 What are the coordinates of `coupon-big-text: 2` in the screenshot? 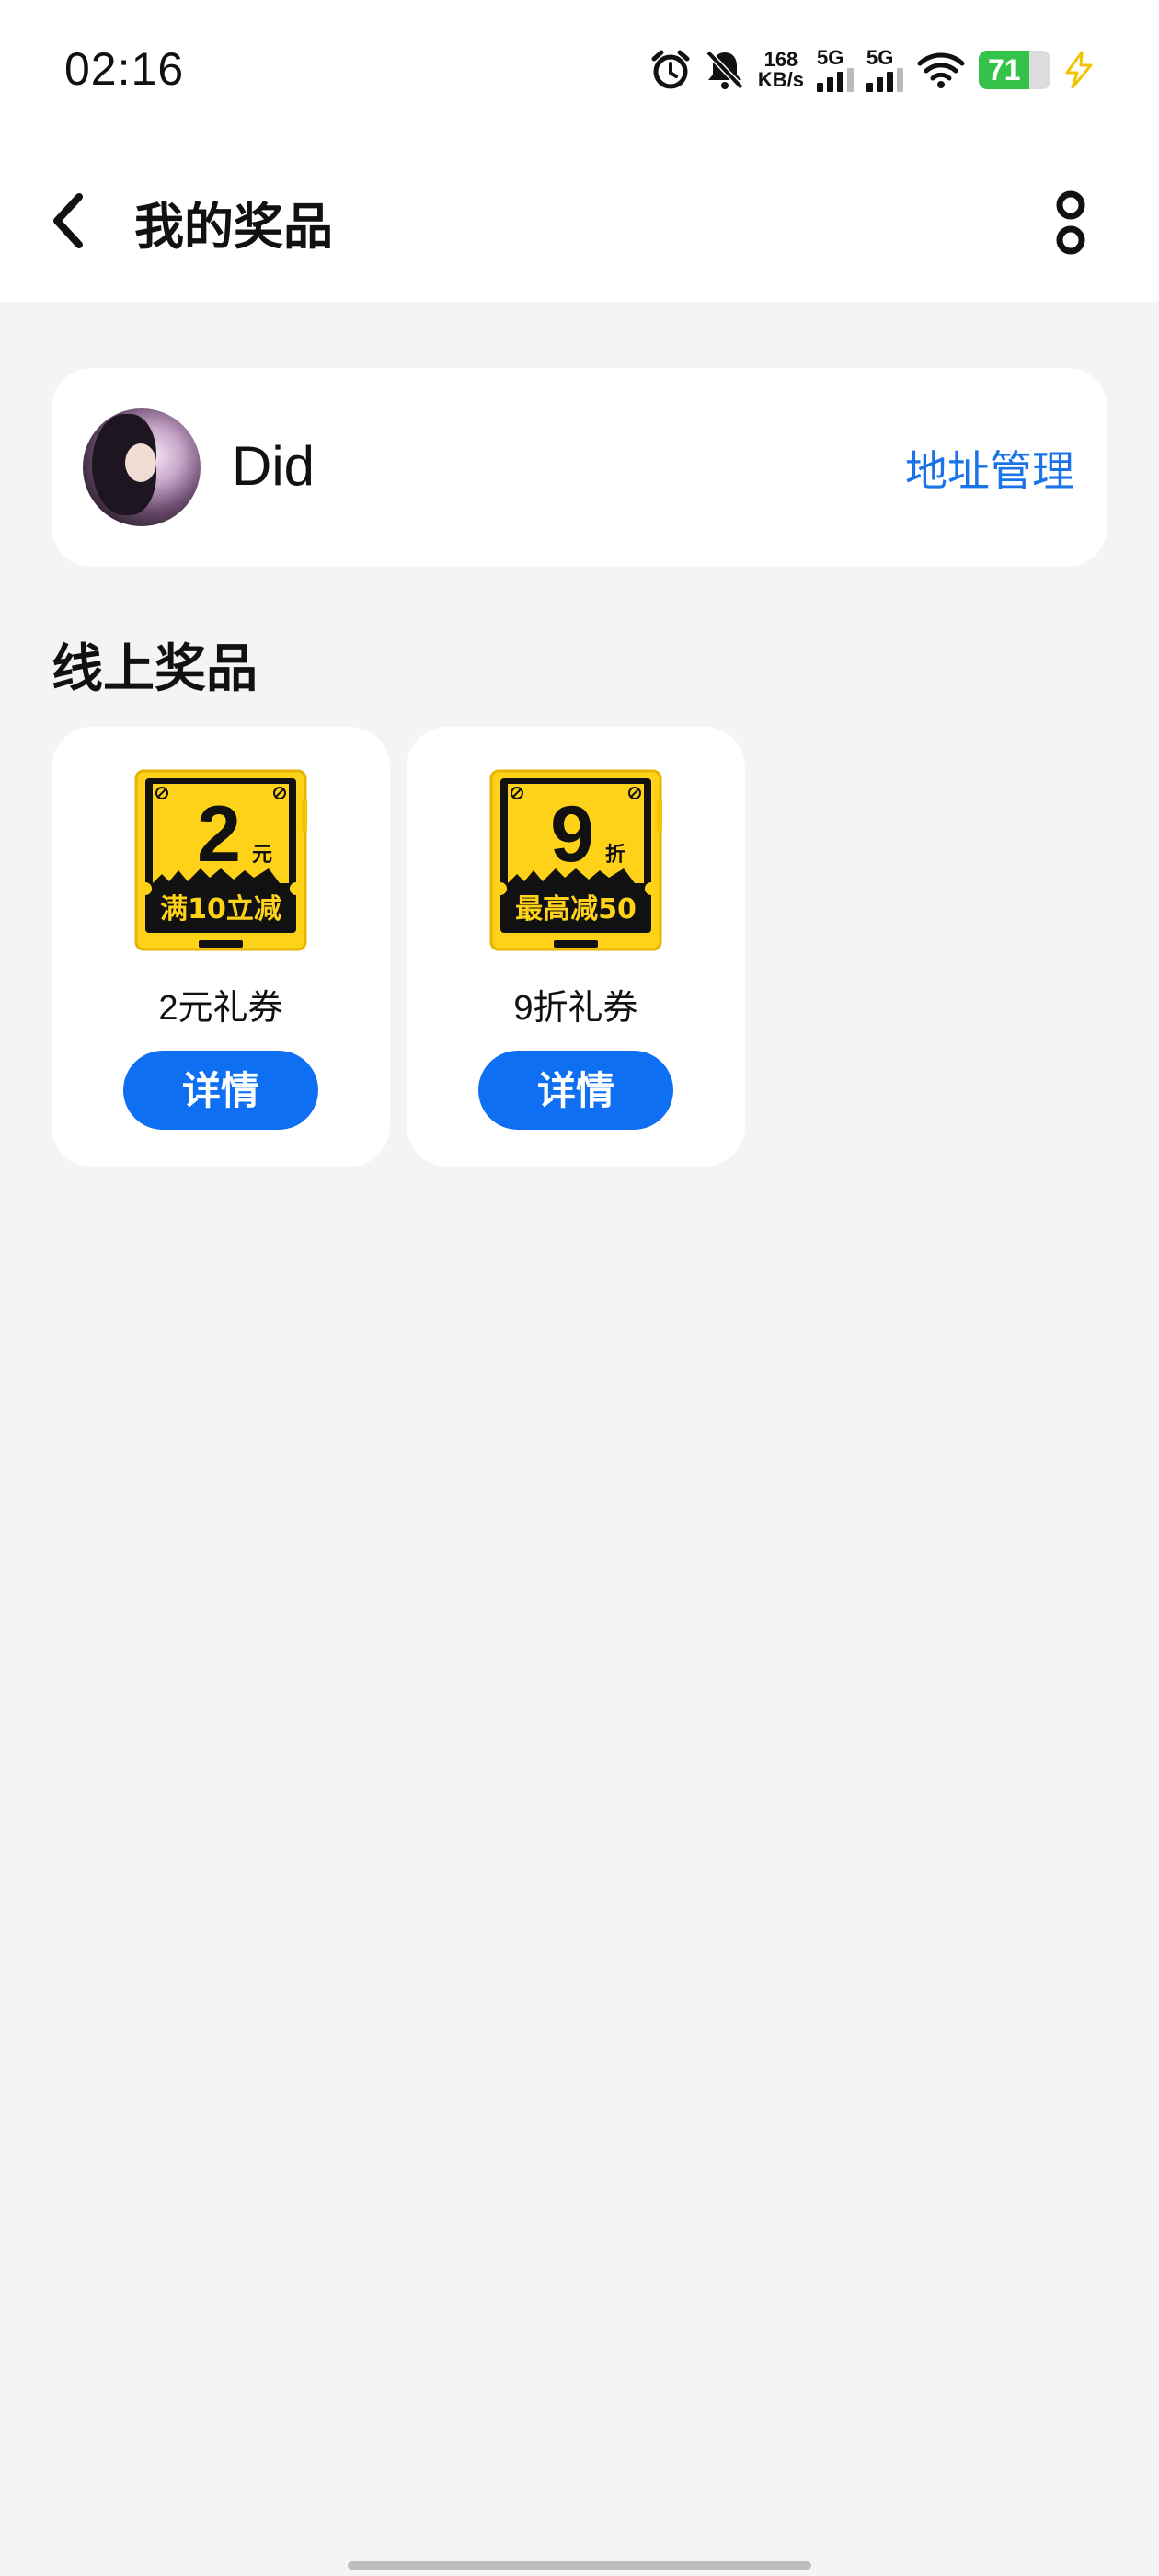 It's located at (219, 834).